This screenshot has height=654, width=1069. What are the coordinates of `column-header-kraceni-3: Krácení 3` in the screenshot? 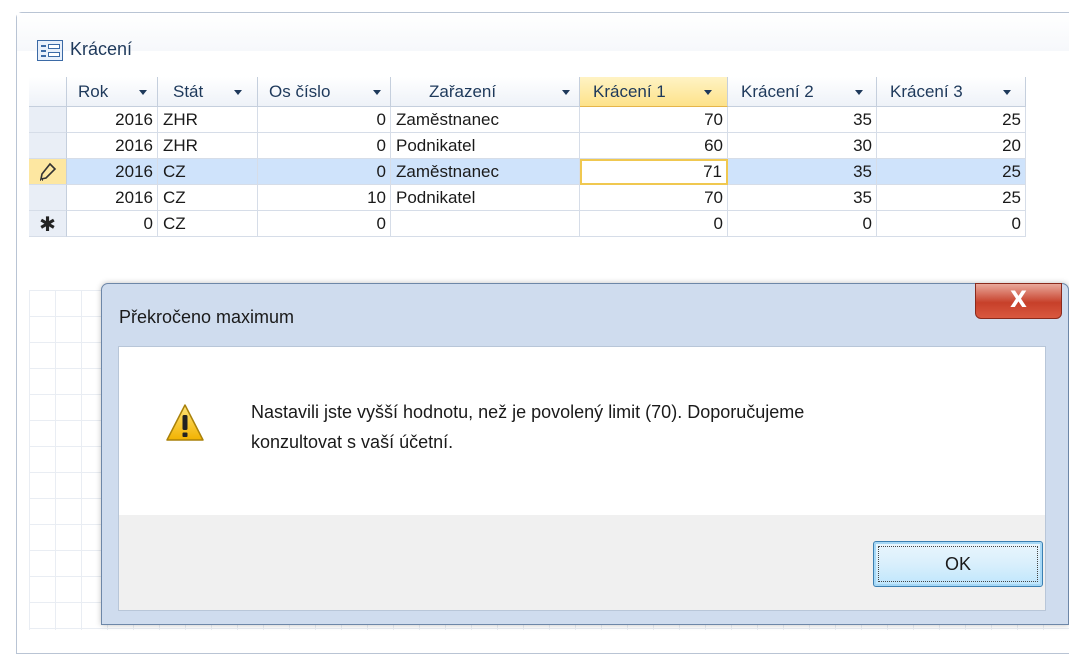 It's located at (951, 92).